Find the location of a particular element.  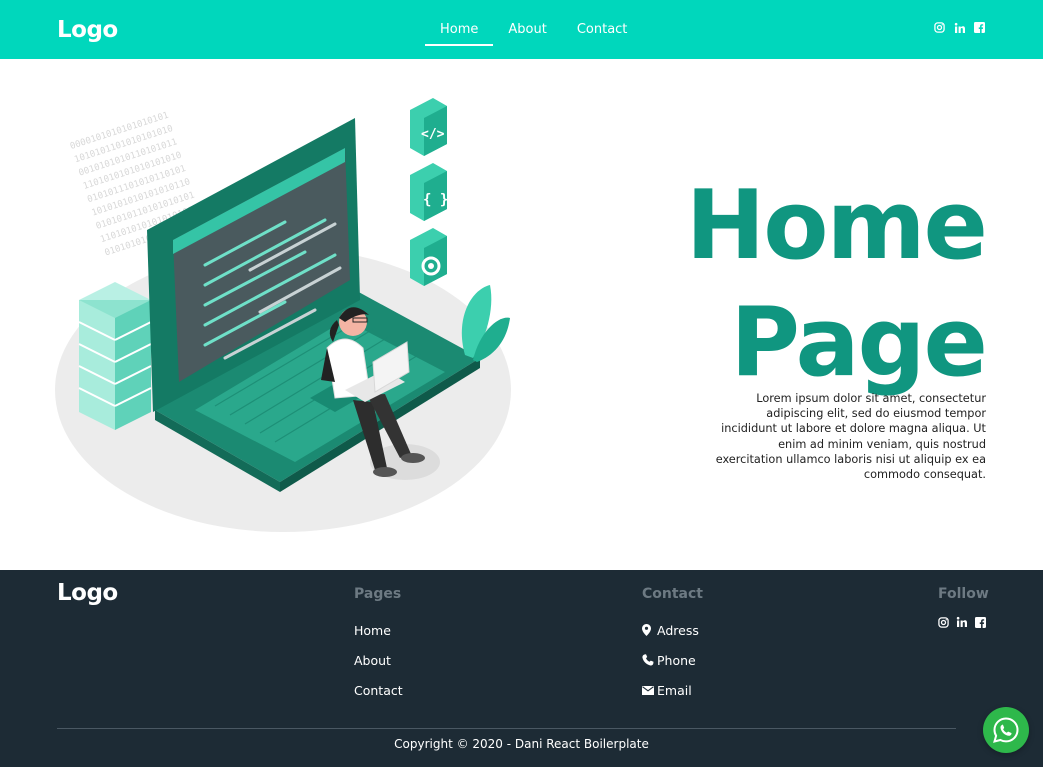

footer-pages-column: Pages Home About Contact is located at coordinates (378, 645).